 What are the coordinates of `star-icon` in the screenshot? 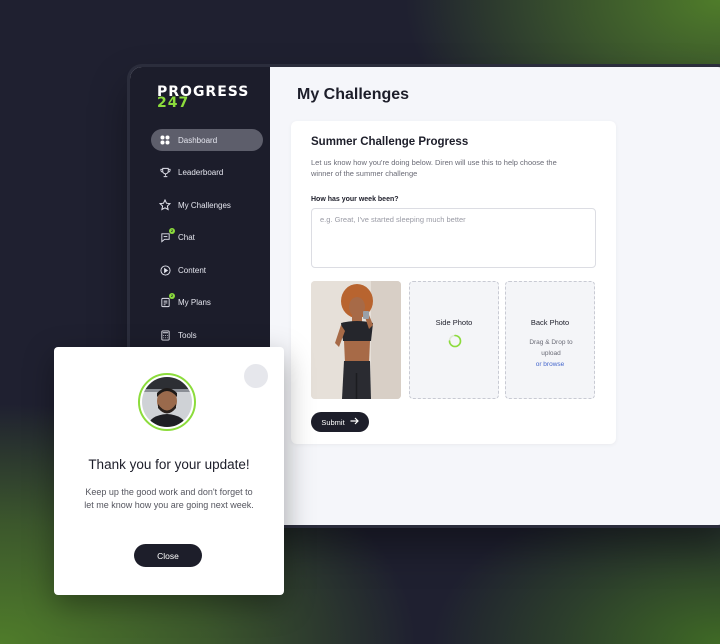 It's located at (165, 205).